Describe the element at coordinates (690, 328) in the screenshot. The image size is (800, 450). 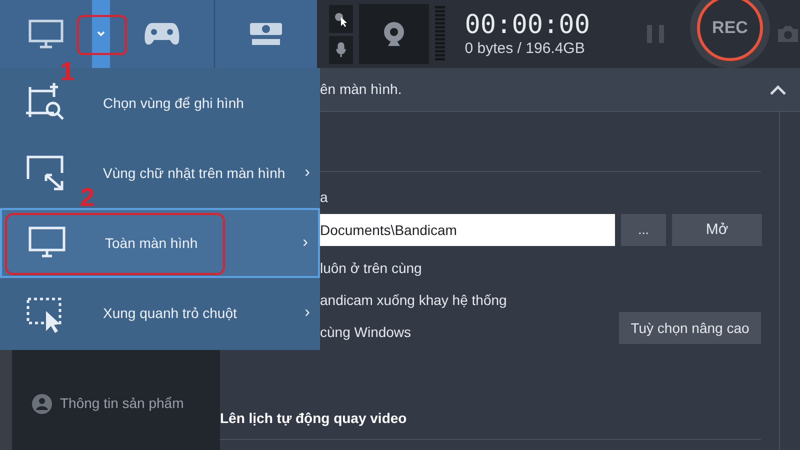
I see `advanced-options-button: Tuỳ chọn nâng cao` at that location.